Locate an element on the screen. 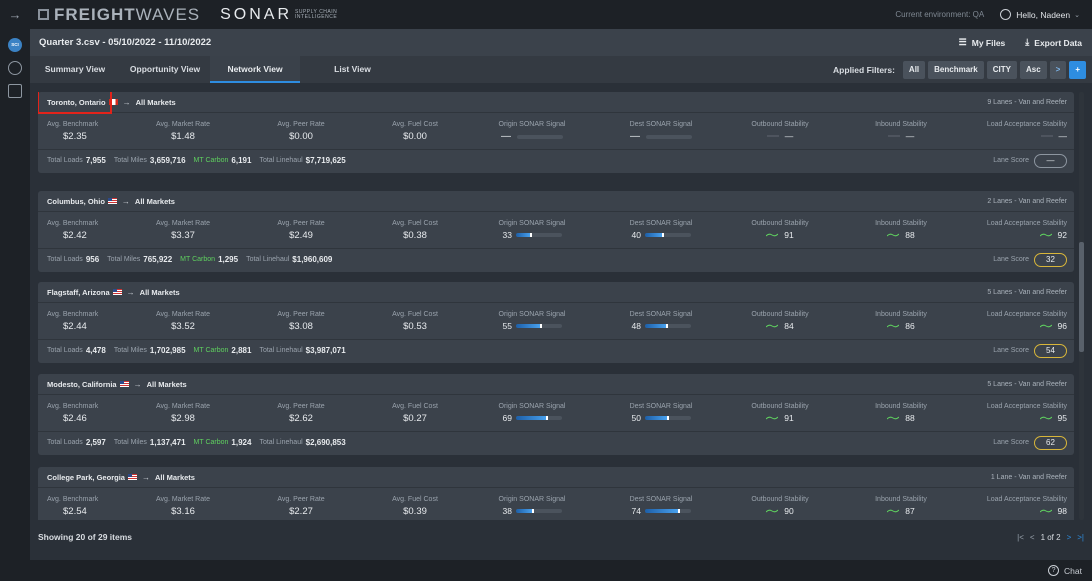 The height and width of the screenshot is (581, 1092). outbound-stability-value: 90 is located at coordinates (789, 511).